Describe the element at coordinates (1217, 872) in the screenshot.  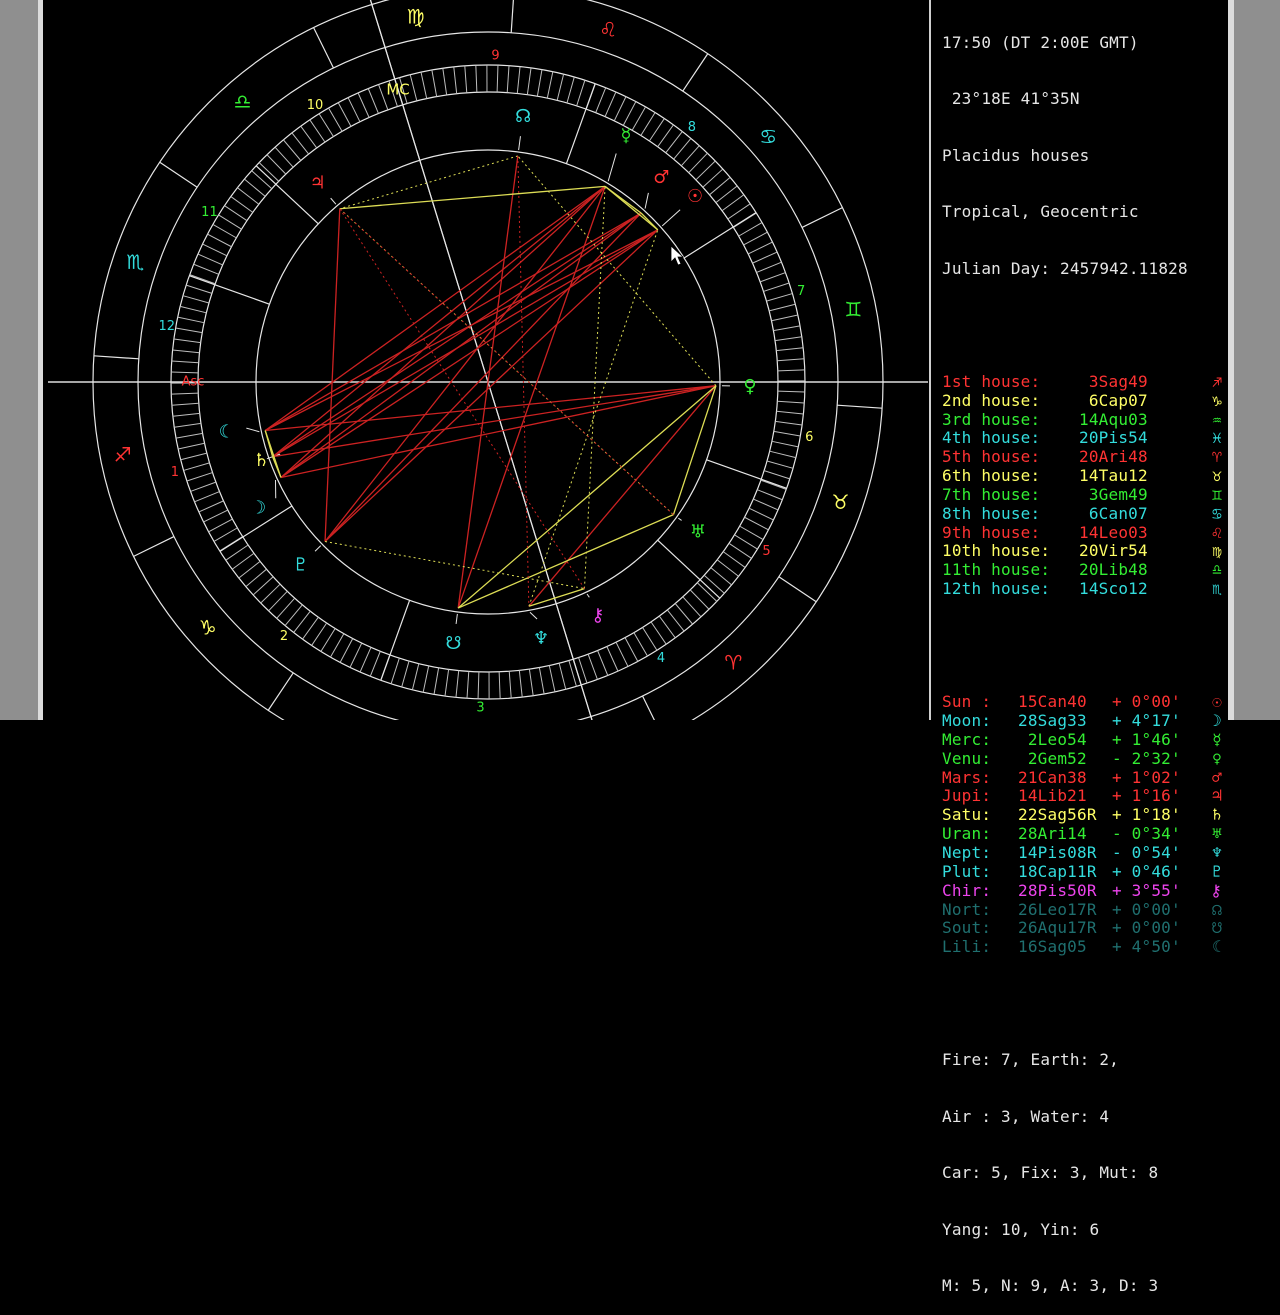
I see `planet-glyph-icon: ♇` at that location.